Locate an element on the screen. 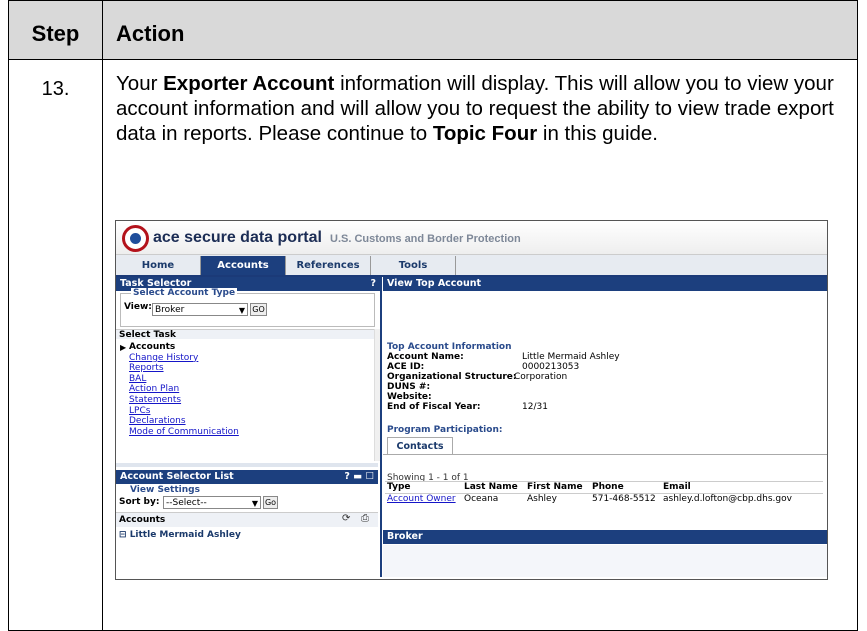 This screenshot has height=631, width=867. task-lpcs: LPCs is located at coordinates (184, 411).